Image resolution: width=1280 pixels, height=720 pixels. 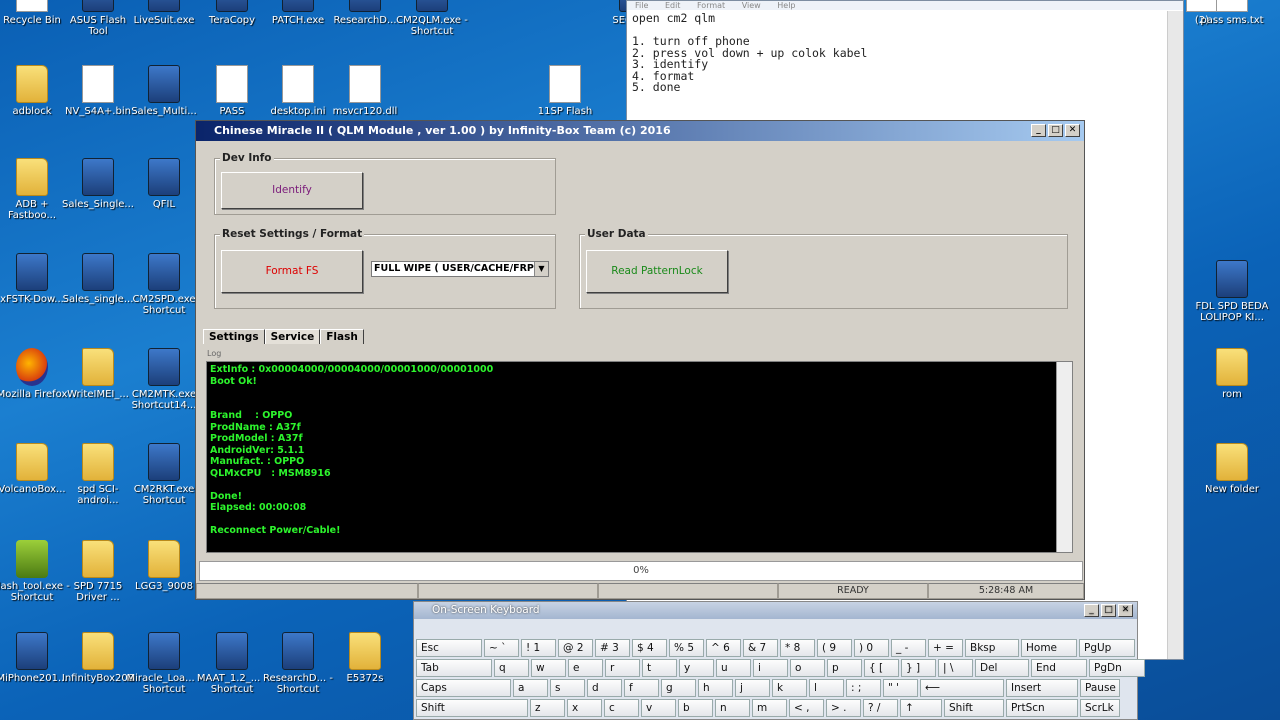 What do you see at coordinates (659, 668) in the screenshot?
I see `osk-key: t` at bounding box center [659, 668].